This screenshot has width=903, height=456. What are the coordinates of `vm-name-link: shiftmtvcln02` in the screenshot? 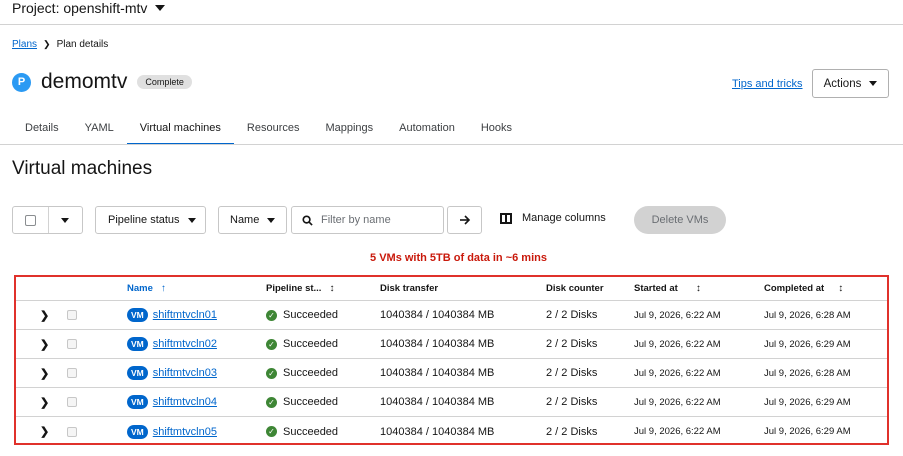 It's located at (185, 344).